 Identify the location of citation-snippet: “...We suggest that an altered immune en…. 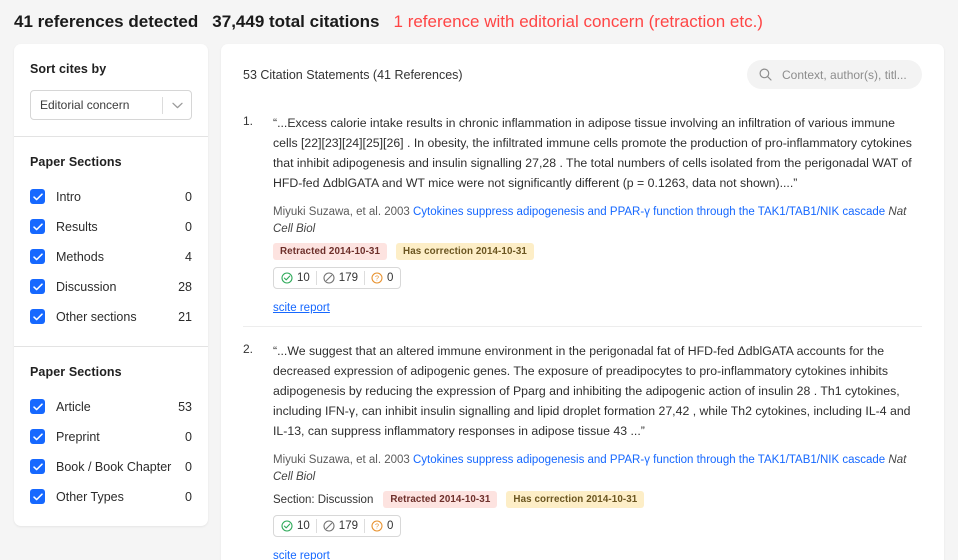
(592, 391).